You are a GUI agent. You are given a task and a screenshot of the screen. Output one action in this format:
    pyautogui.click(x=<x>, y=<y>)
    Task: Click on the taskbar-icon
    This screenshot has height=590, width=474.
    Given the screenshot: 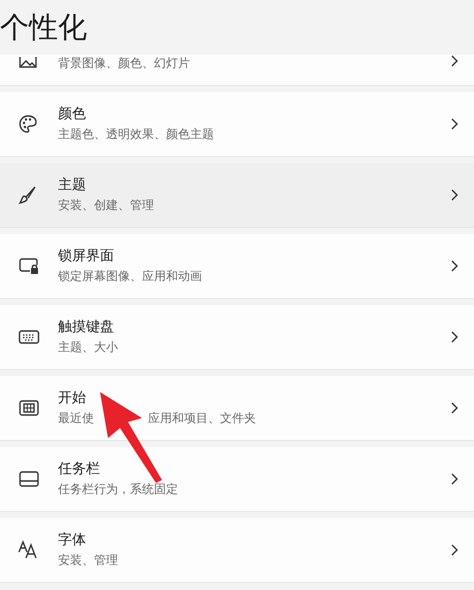 What is the action you would take?
    pyautogui.click(x=29, y=479)
    